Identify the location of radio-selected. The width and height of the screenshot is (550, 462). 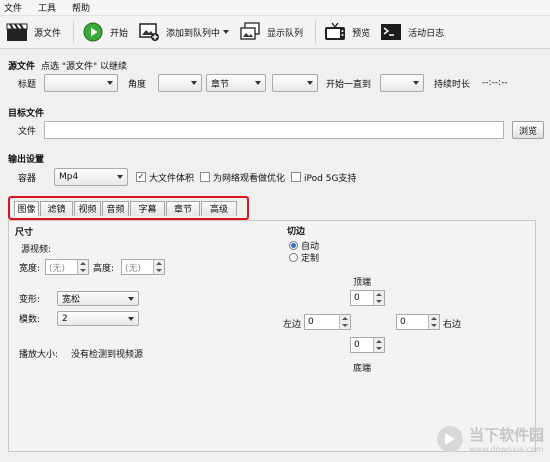
(293, 245).